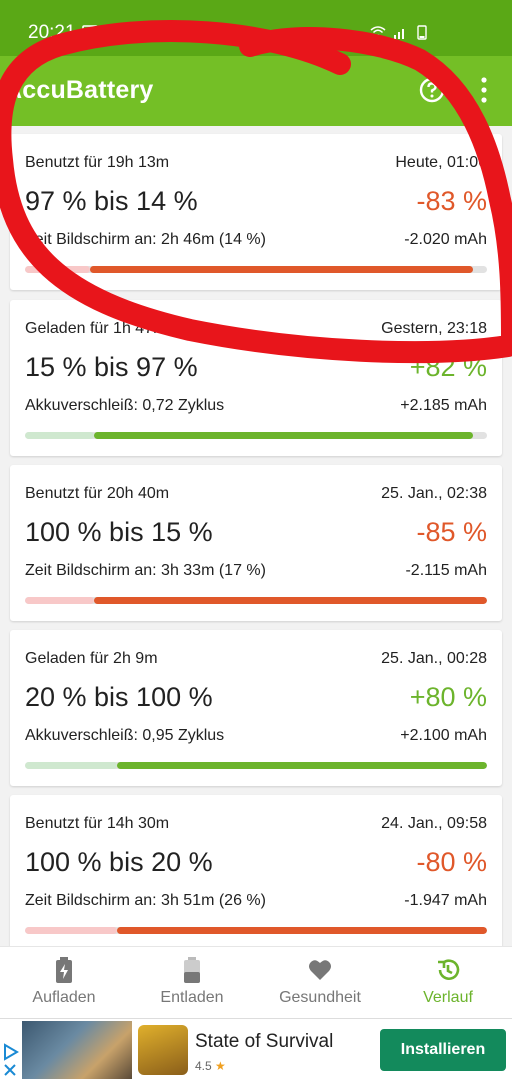 Image resolution: width=512 pixels, height=1080 pixels. What do you see at coordinates (445, 900) in the screenshot?
I see `session-mah: -1.947 mAh` at bounding box center [445, 900].